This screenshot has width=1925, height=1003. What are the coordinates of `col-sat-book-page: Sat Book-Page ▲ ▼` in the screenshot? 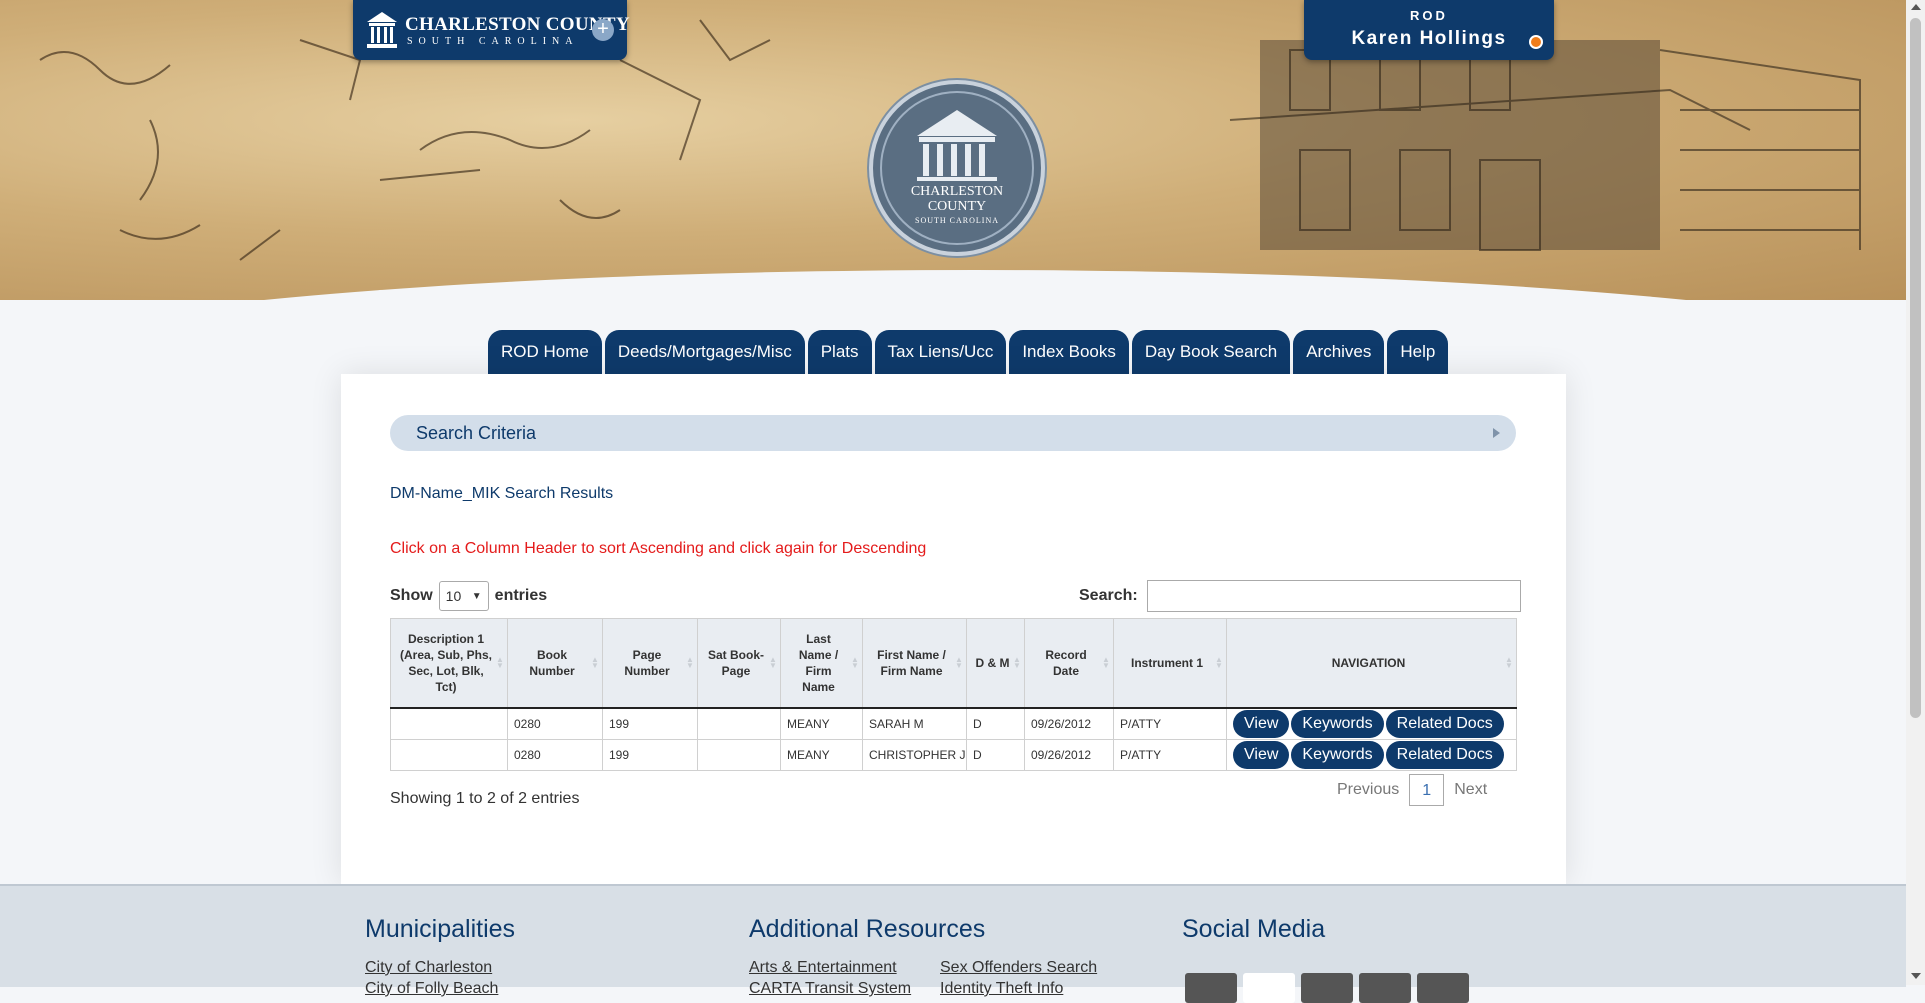 It's located at (739, 663).